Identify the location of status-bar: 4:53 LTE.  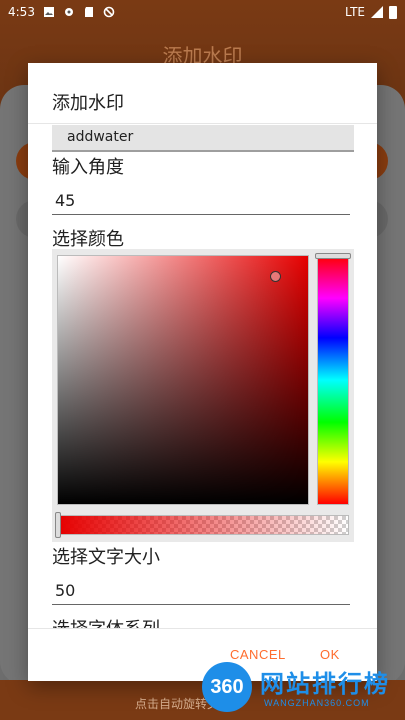
(202, 12).